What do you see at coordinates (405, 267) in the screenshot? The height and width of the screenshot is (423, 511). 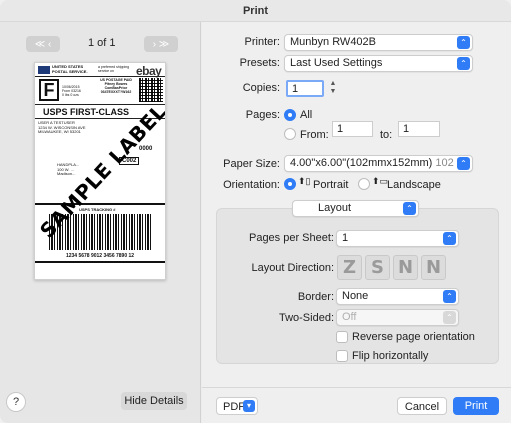 I see `layout-direction-n-button: N` at bounding box center [405, 267].